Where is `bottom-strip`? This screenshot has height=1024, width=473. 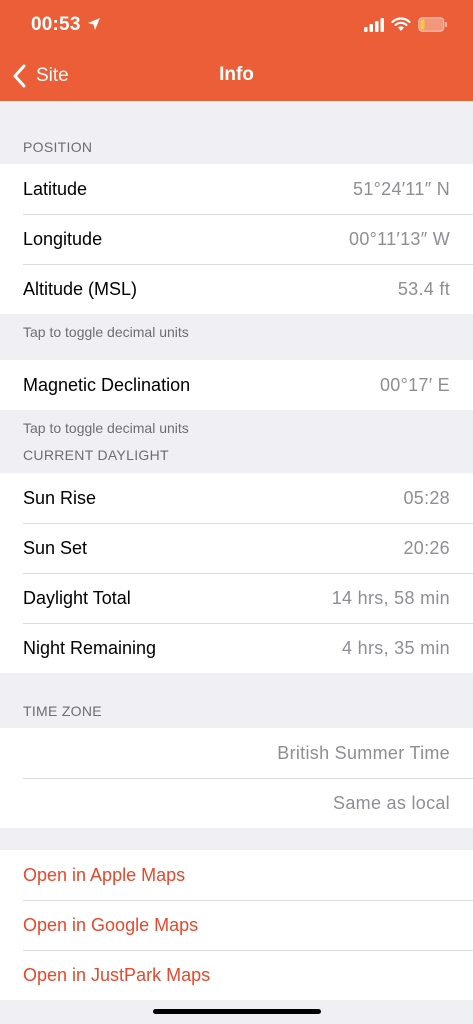
bottom-strip is located at coordinates (236, 1021).